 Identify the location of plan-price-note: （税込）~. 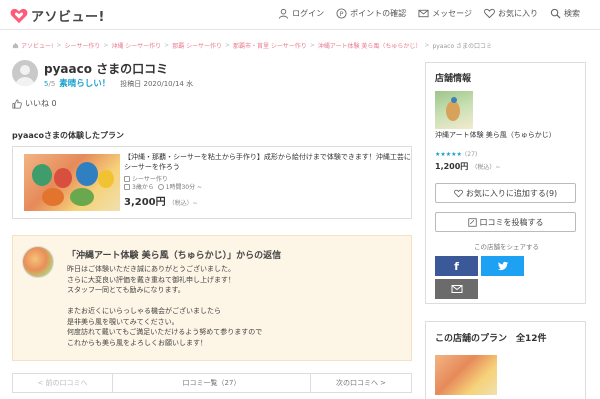
(183, 203).